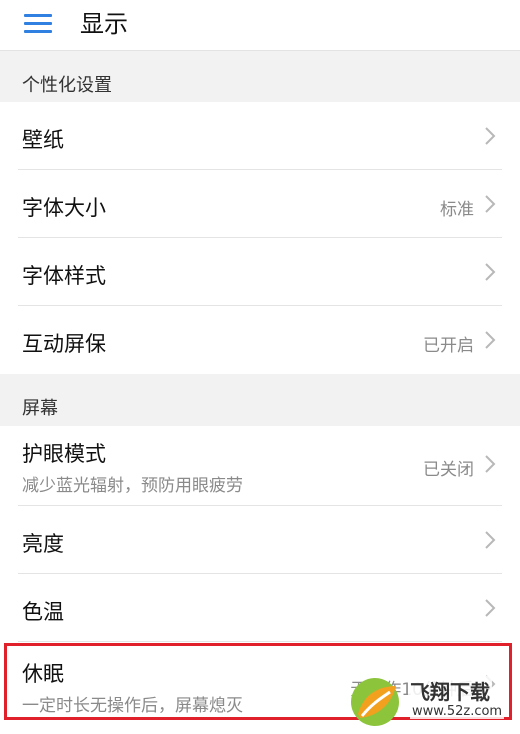 The image size is (520, 734). What do you see at coordinates (43, 140) in the screenshot?
I see `row-title: 壁纸` at bounding box center [43, 140].